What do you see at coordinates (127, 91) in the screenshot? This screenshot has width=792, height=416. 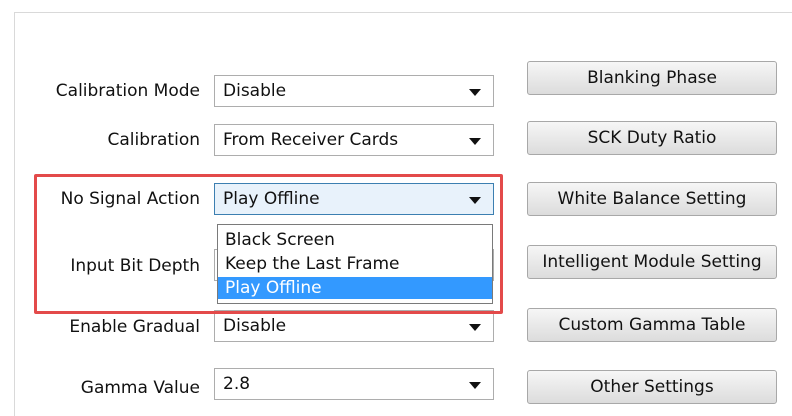 I see `calibration-mode-label: Calibration Mode` at bounding box center [127, 91].